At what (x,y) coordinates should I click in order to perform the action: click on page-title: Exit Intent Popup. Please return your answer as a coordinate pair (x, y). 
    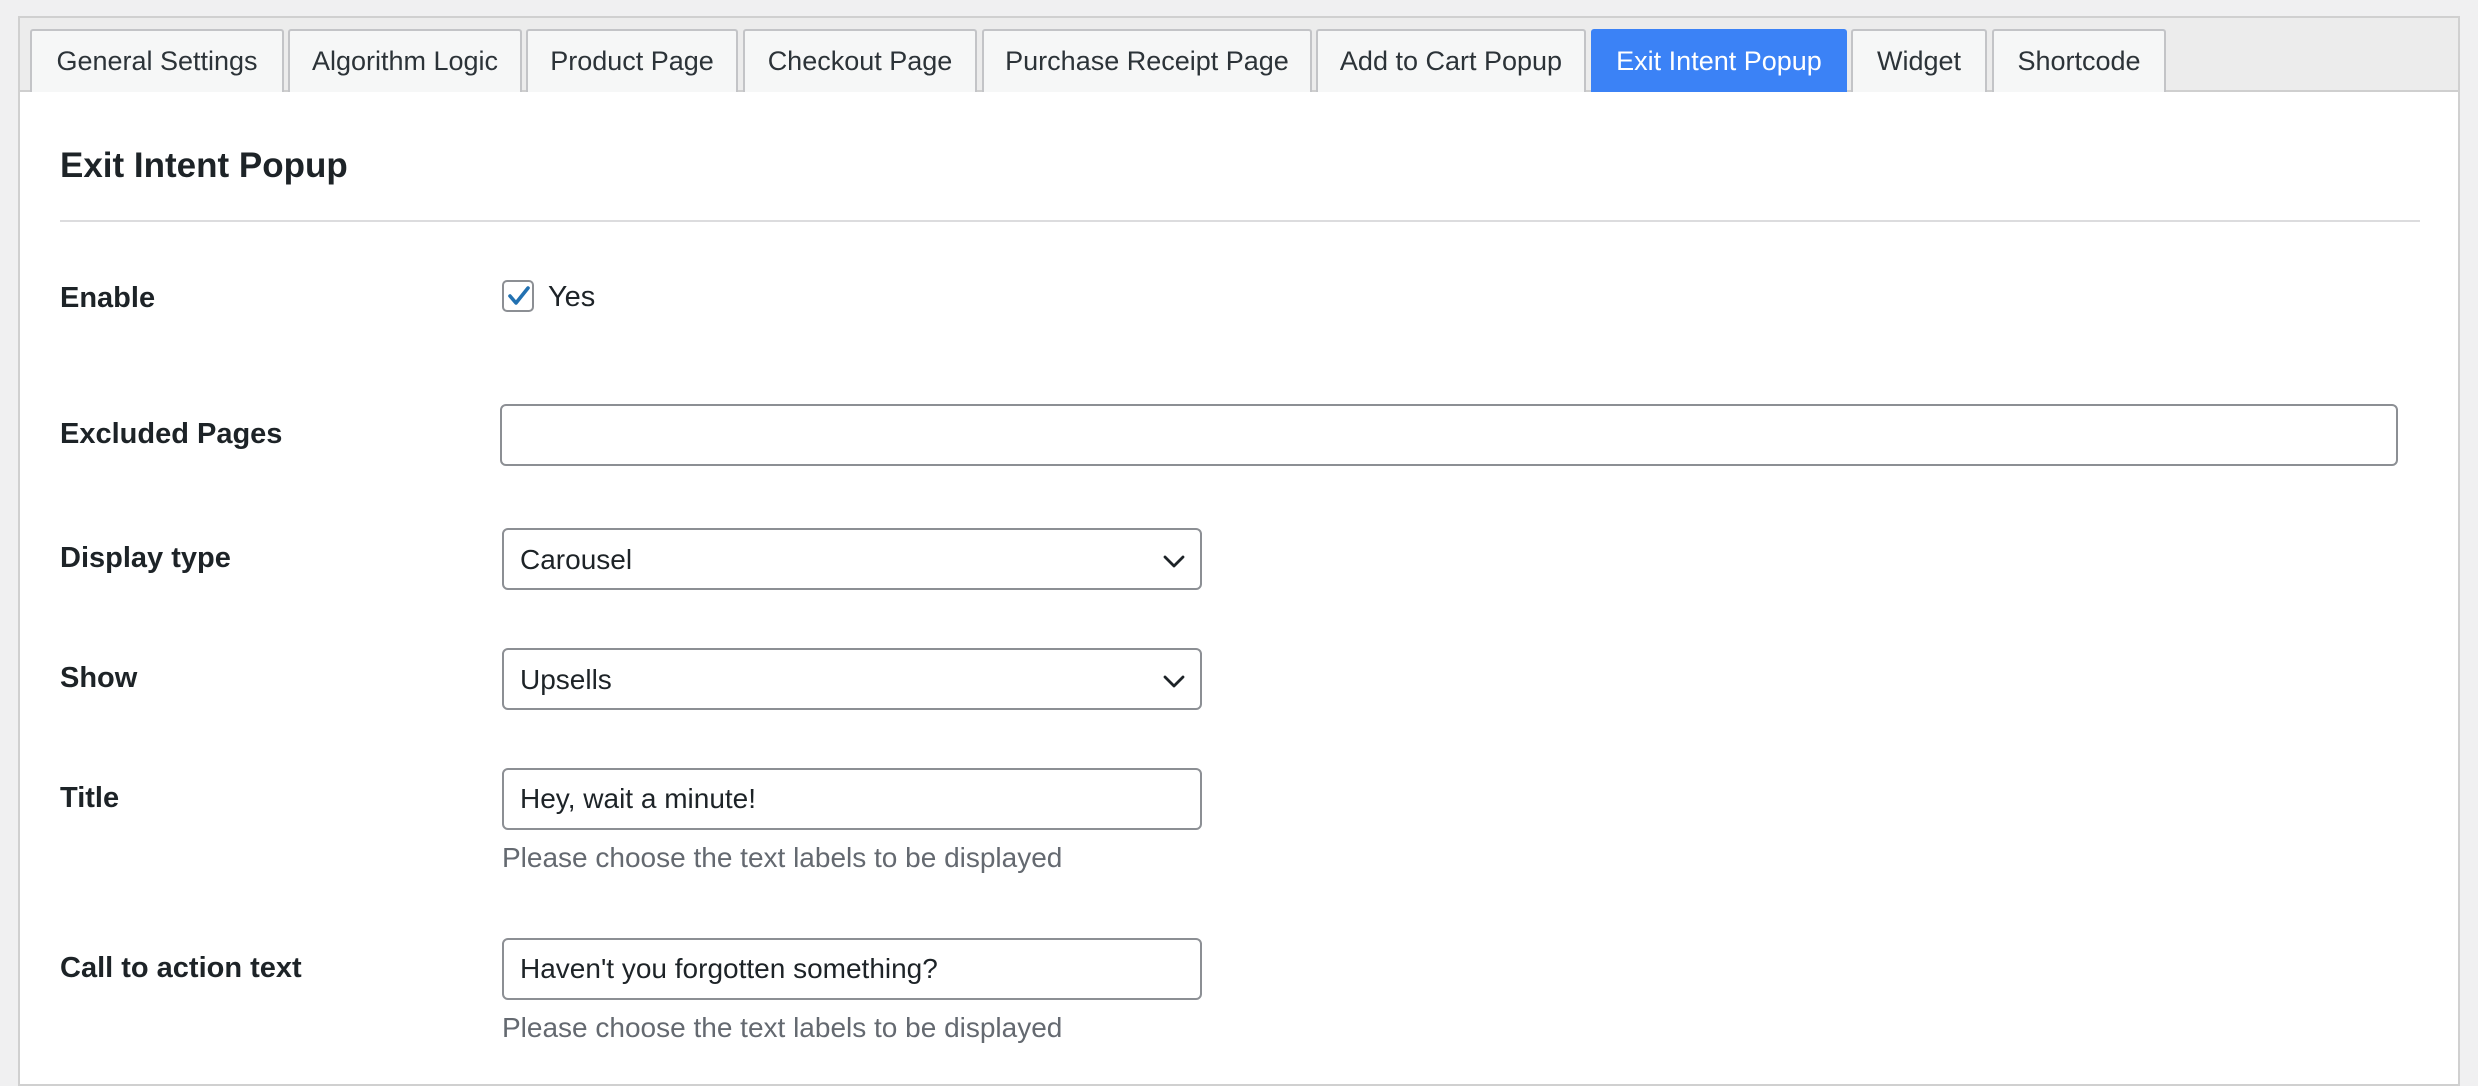
    Looking at the image, I should click on (204, 165).